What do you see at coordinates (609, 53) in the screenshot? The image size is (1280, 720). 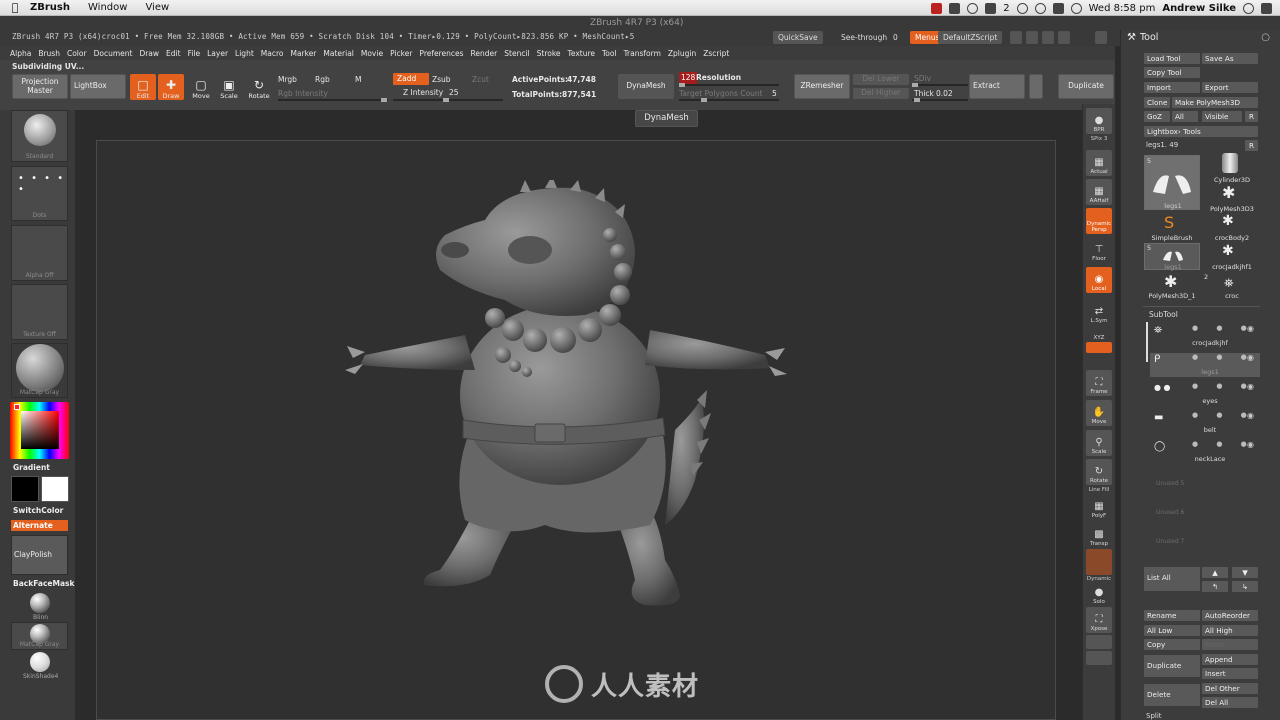 I see `menu-tool: Tool` at bounding box center [609, 53].